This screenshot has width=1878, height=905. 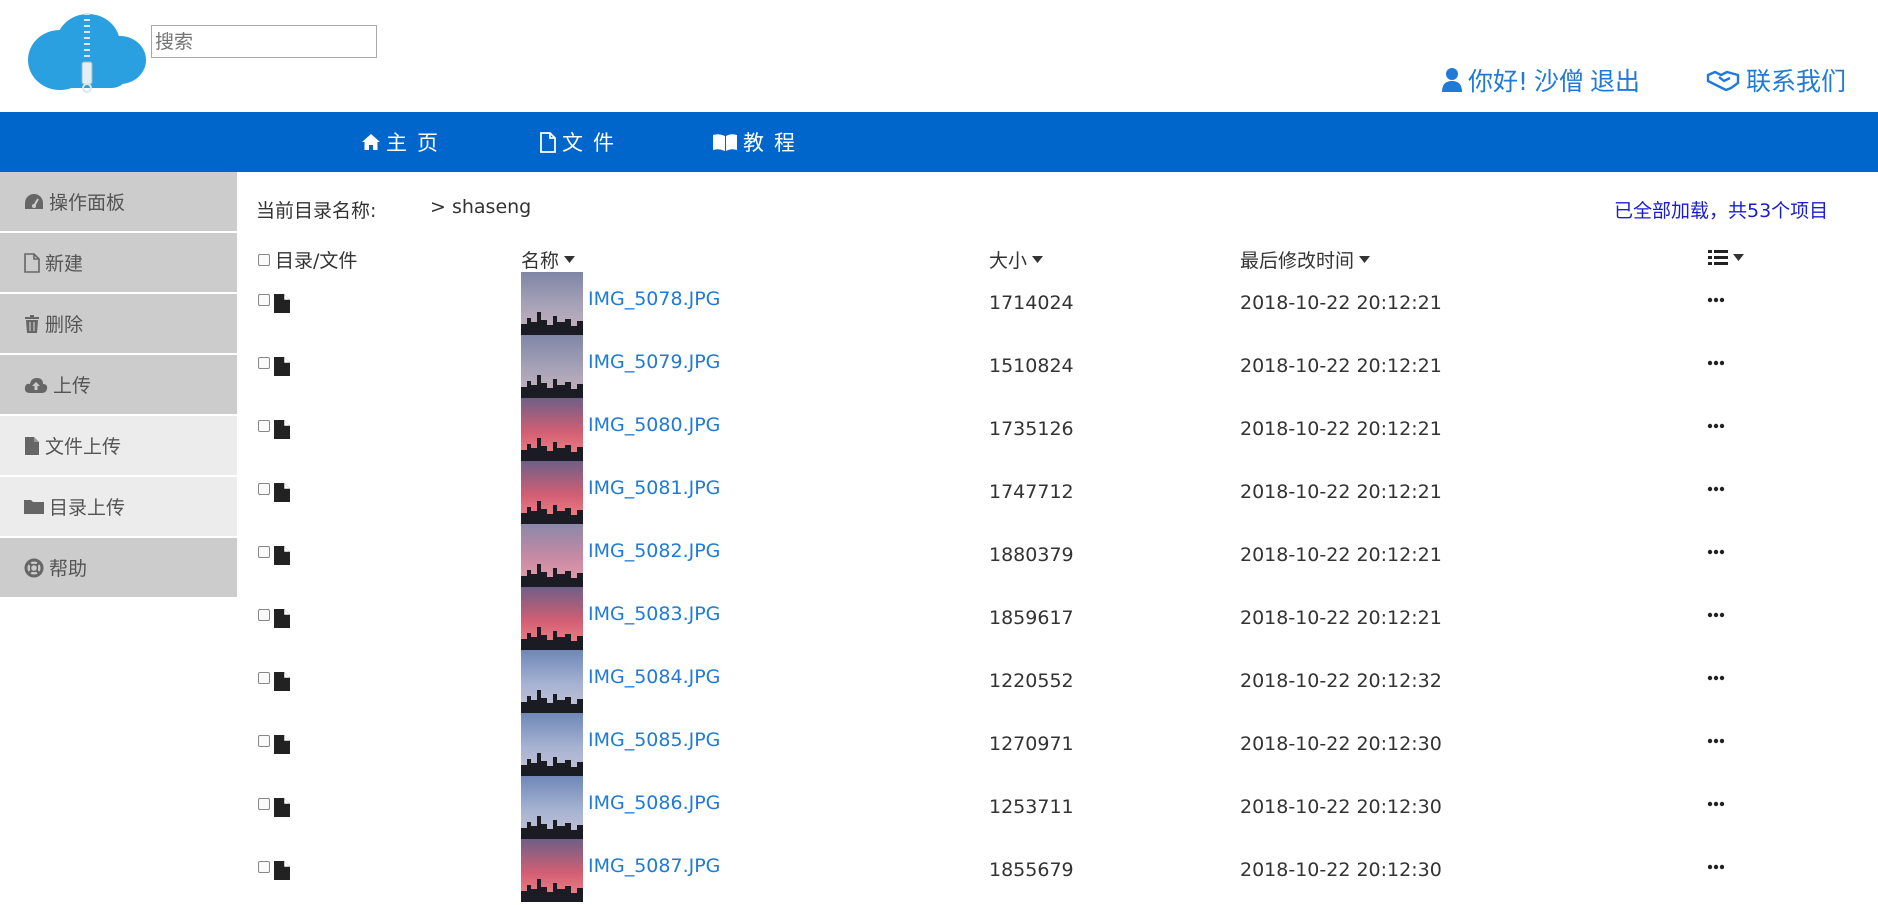 I want to click on table-row: IMG_5079.JPG 1510824 2018-10-22 20:12:21, so click(x=939, y=366).